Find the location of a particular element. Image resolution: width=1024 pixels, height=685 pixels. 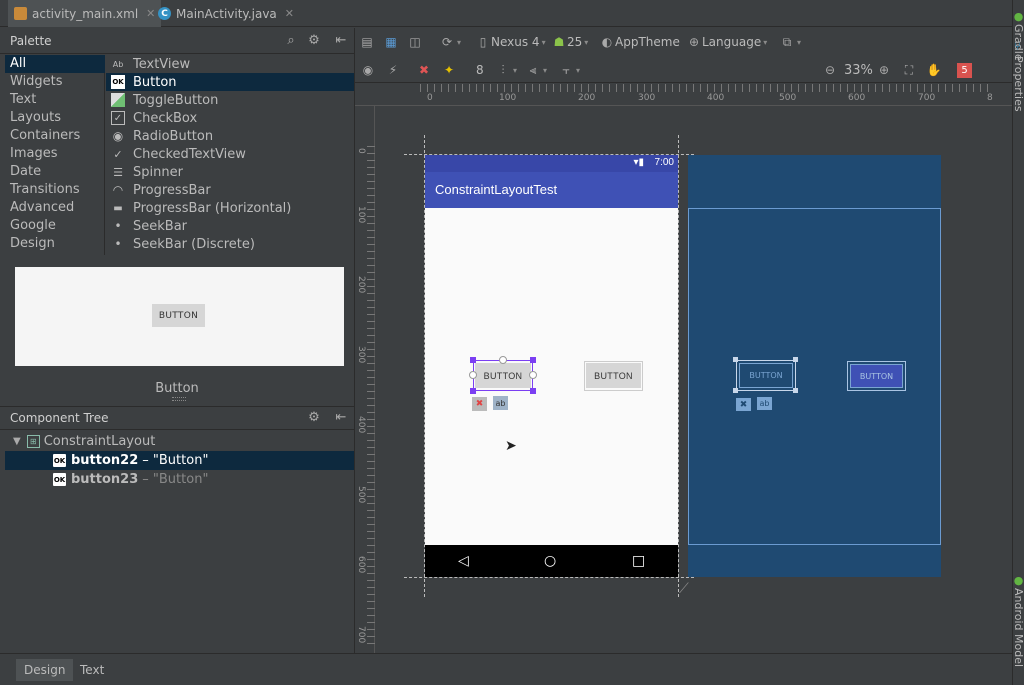

category-google: Google is located at coordinates (55, 226).